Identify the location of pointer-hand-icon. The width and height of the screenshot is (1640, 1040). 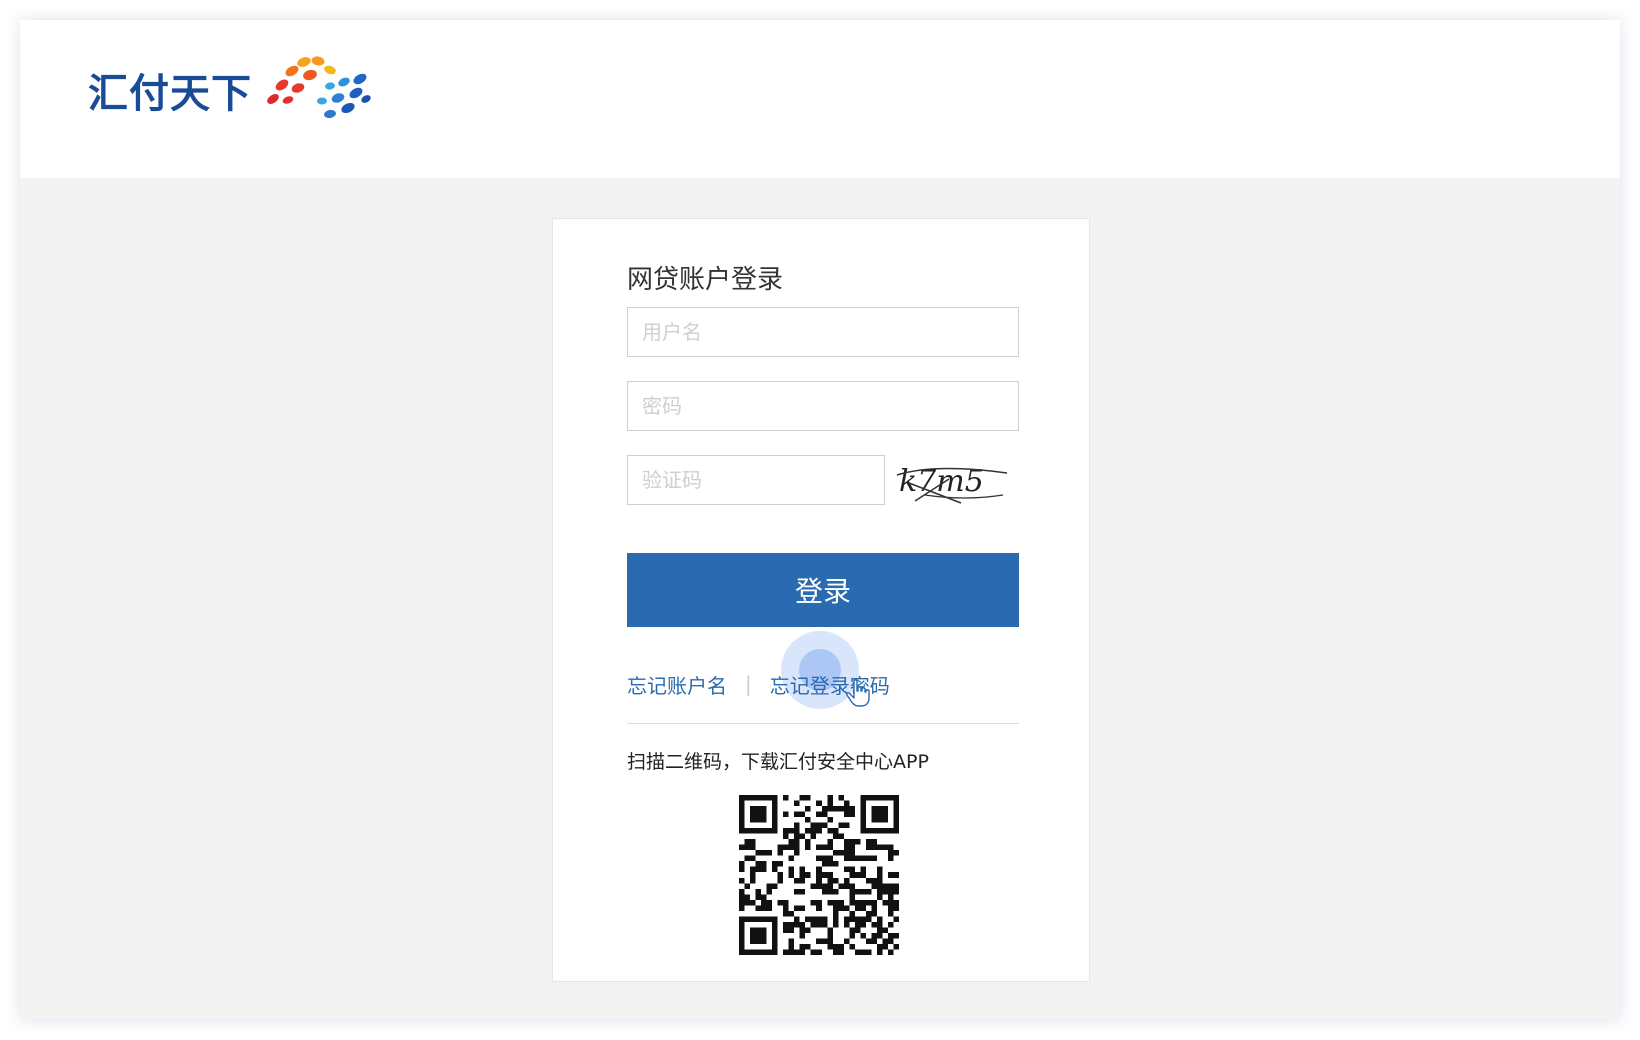
(858, 693).